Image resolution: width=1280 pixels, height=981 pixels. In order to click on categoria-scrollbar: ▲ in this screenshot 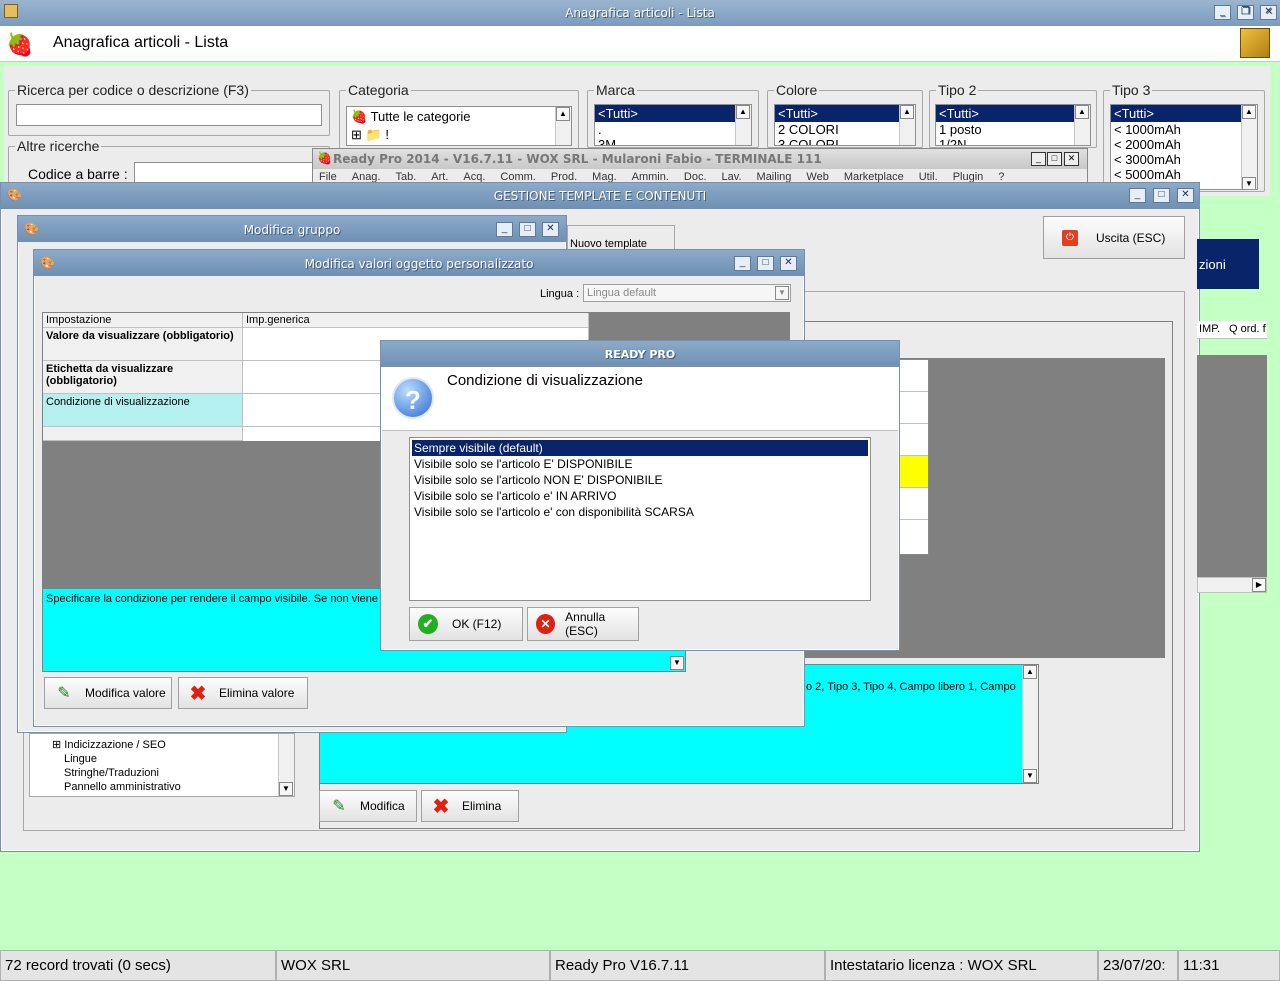, I will do `click(563, 126)`.